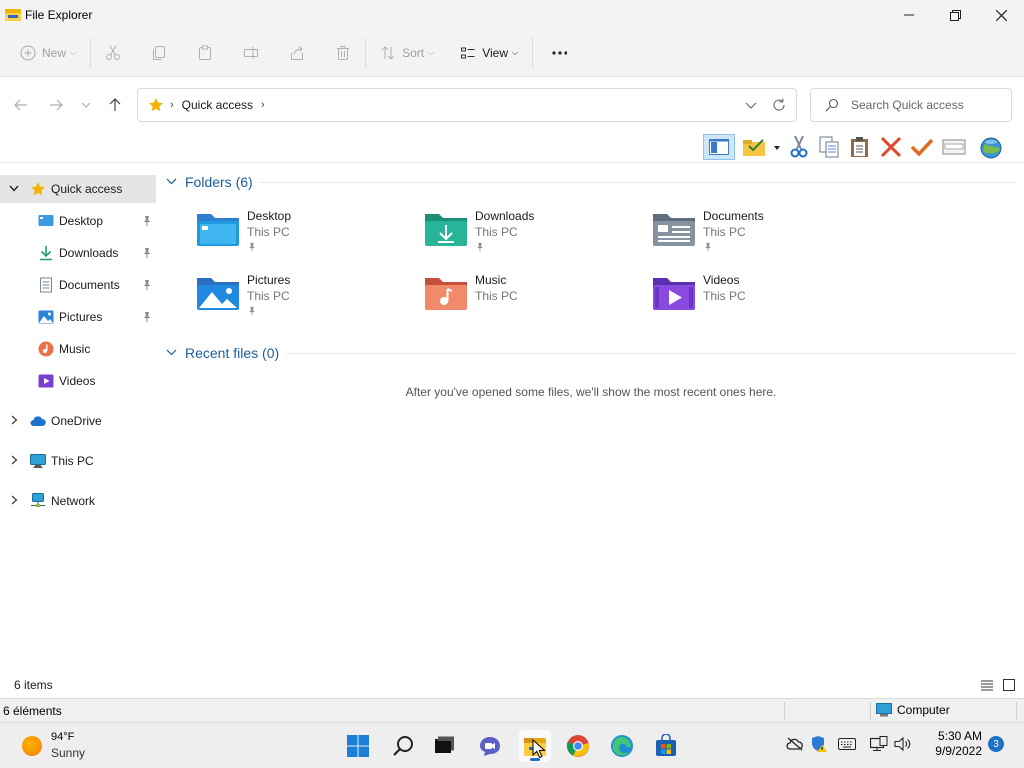  Describe the element at coordinates (799, 147) in the screenshot. I see `legacy-cut-button` at that location.